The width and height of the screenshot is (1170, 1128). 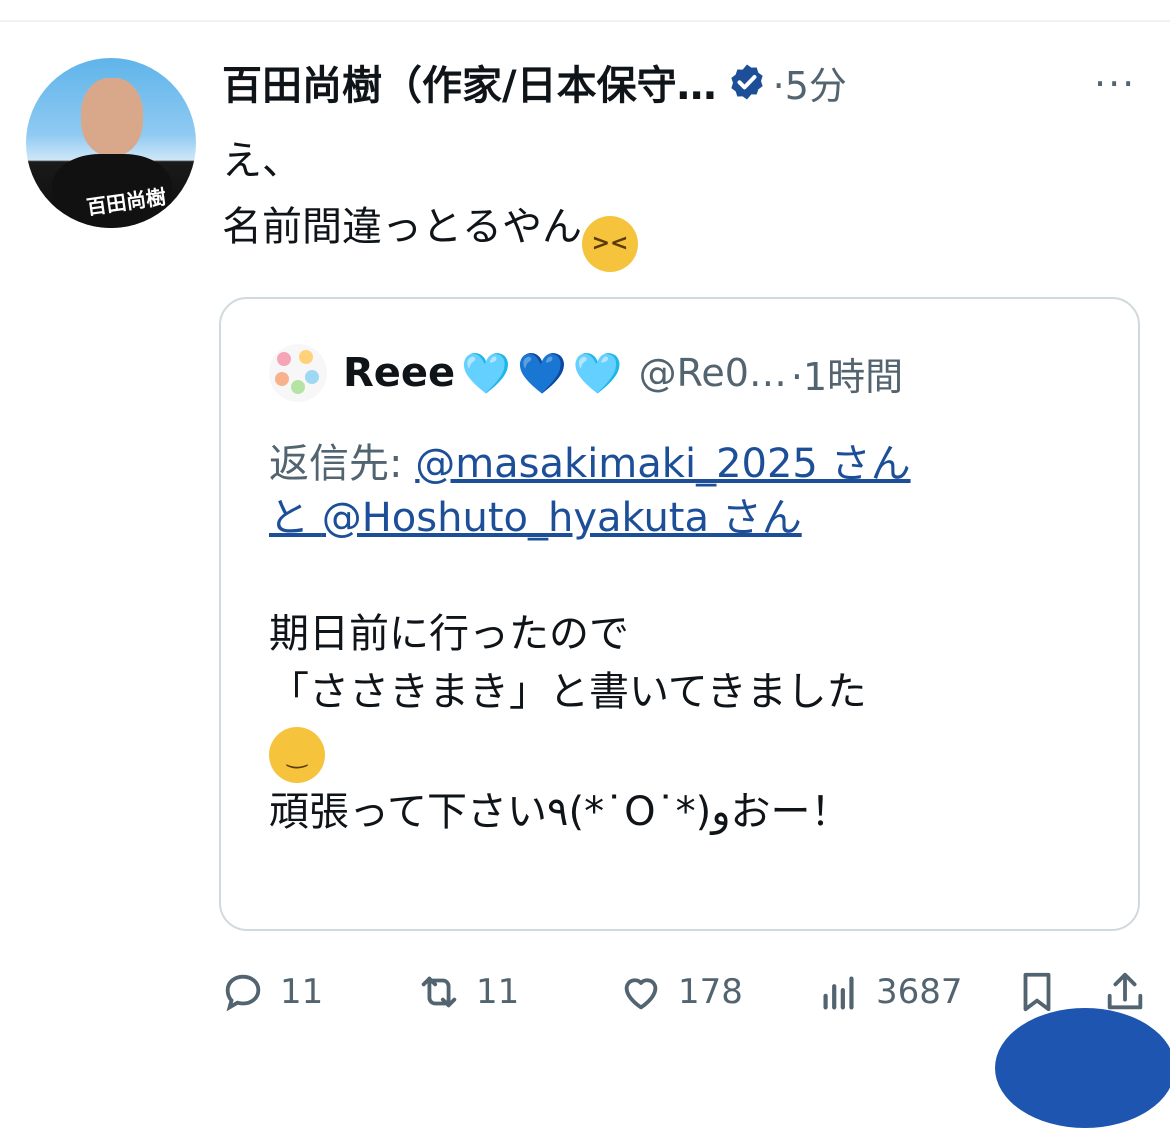 What do you see at coordinates (298, 373) in the screenshot?
I see `quote-author-avatar` at bounding box center [298, 373].